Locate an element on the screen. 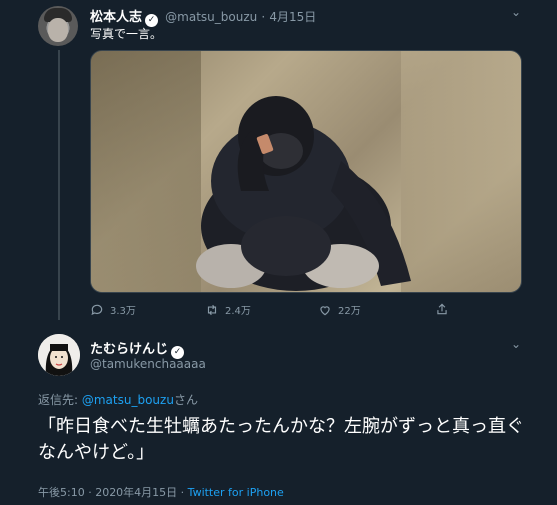 This screenshot has width=557, height=505. tweet-meta: 午後5:10 · 2020年4月15日 · Twitter for iPhone is located at coordinates (161, 492).